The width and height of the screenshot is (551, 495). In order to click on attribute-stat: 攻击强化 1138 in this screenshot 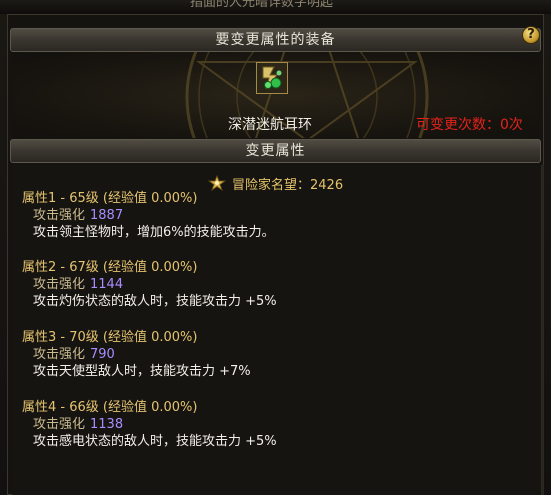, I will do `click(149, 424)`.